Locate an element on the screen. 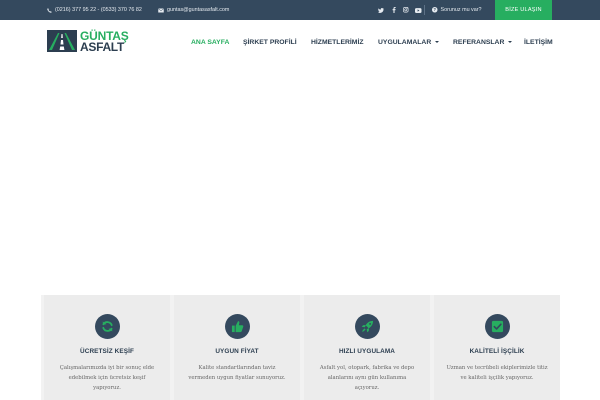  social-links is located at coordinates (401, 10).